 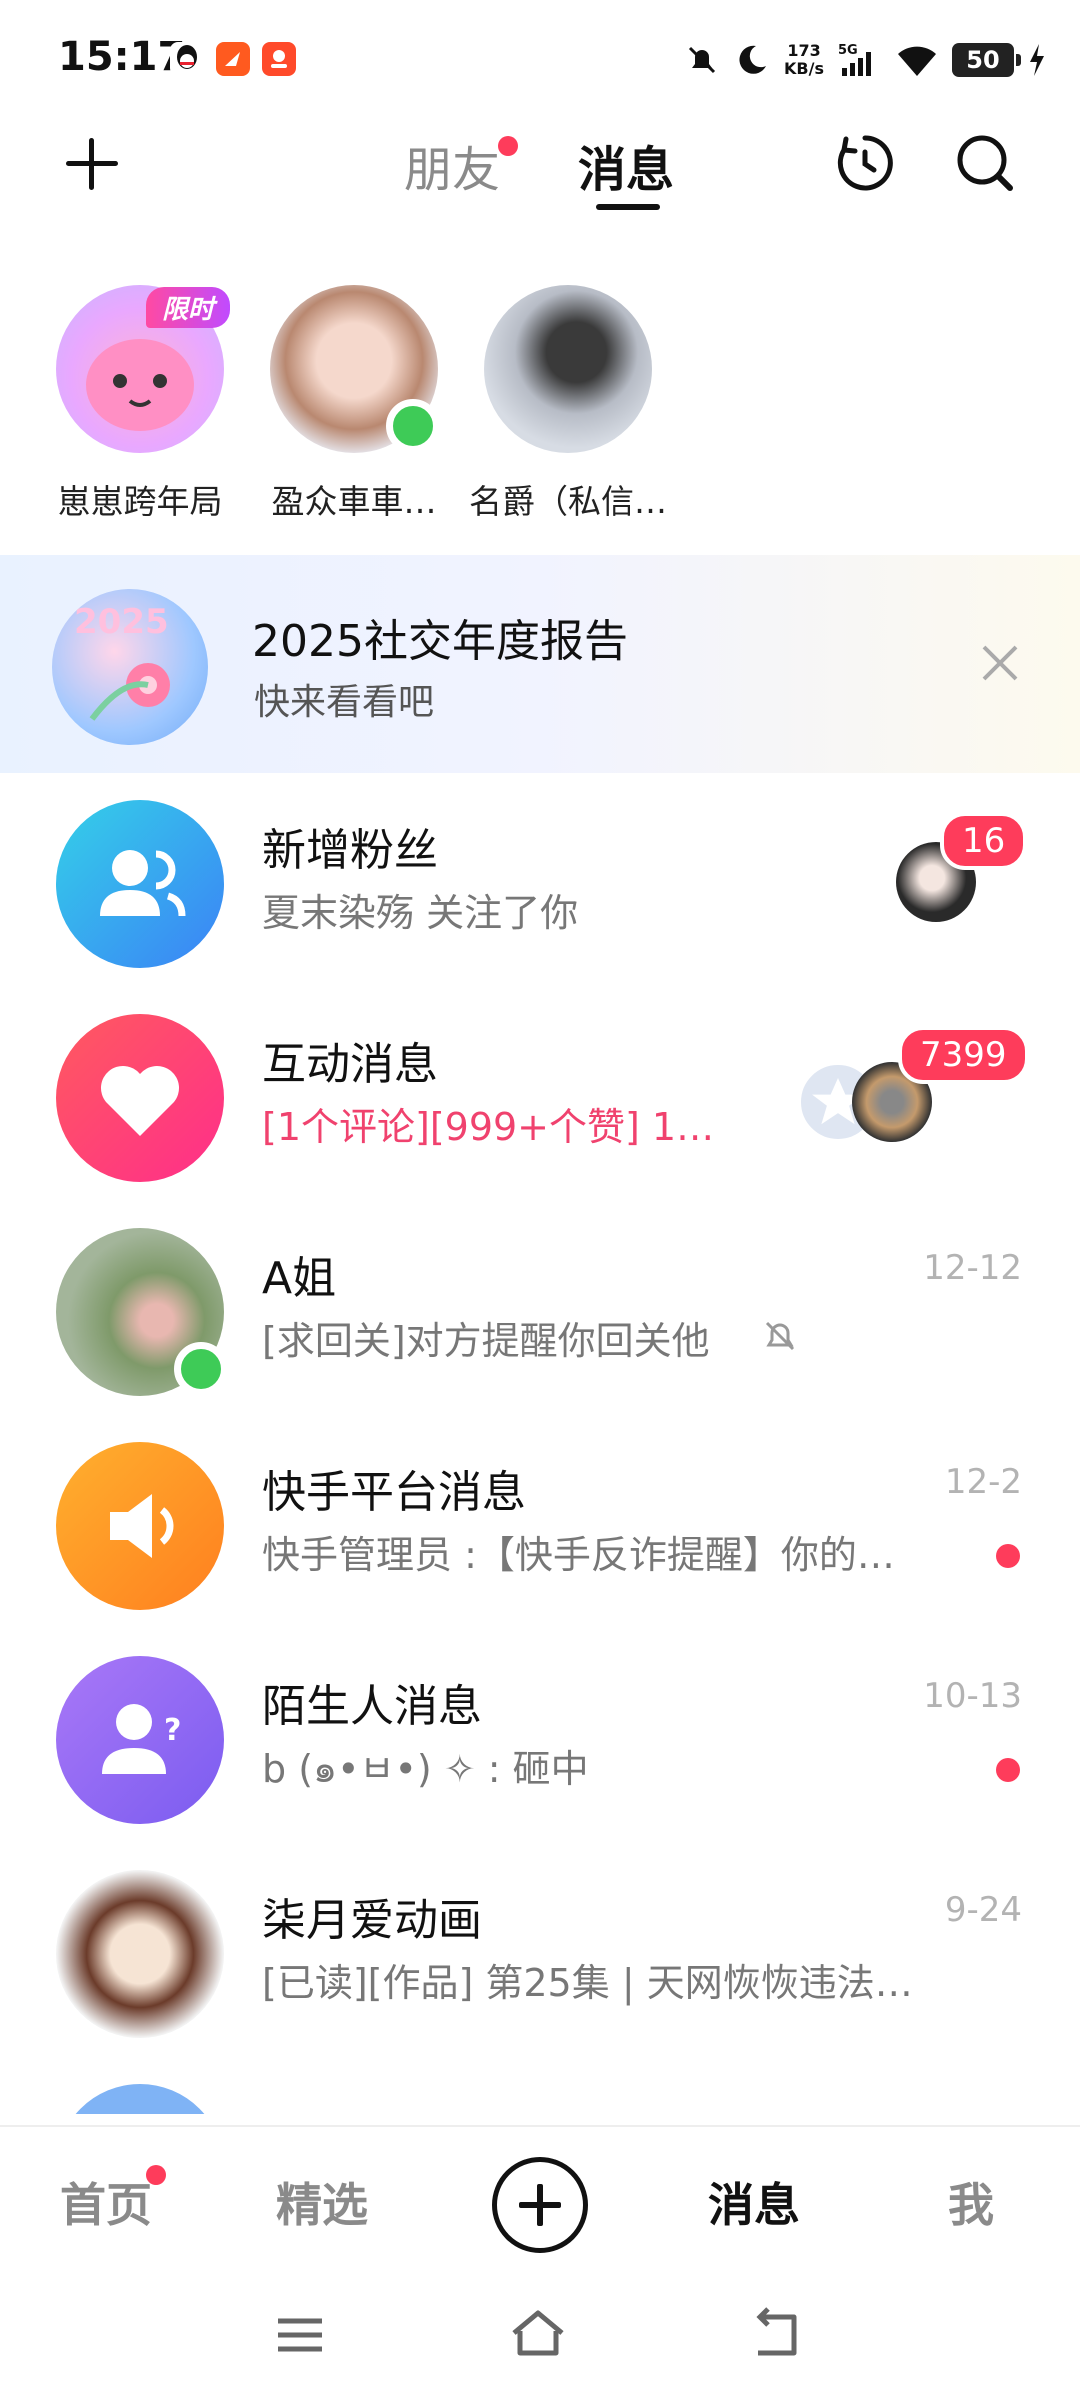 What do you see at coordinates (140, 1740) in the screenshot?
I see `stranger-icon: ?` at bounding box center [140, 1740].